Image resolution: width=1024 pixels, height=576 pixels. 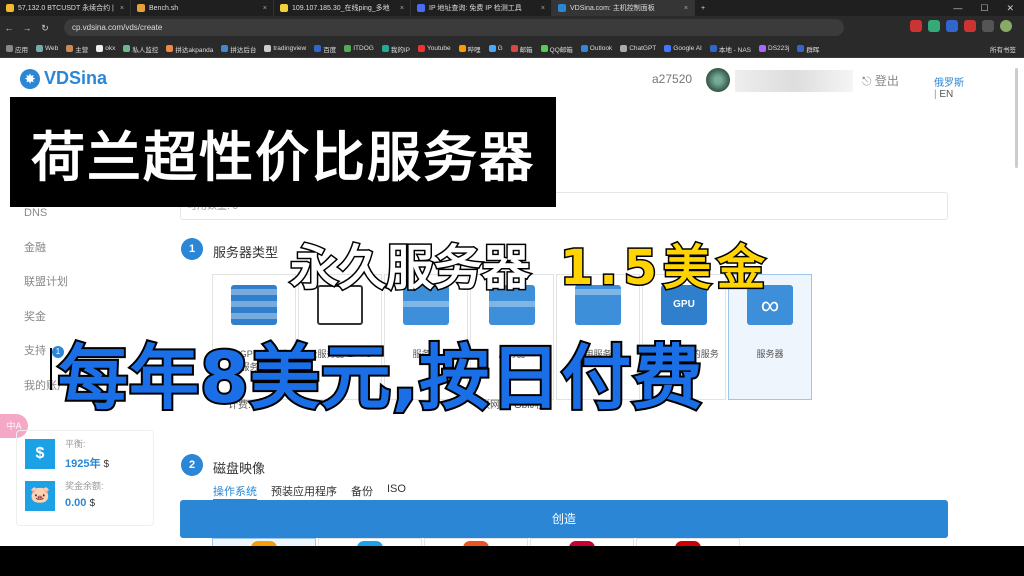 I want to click on forward-icon: →, so click(x=27, y=28).